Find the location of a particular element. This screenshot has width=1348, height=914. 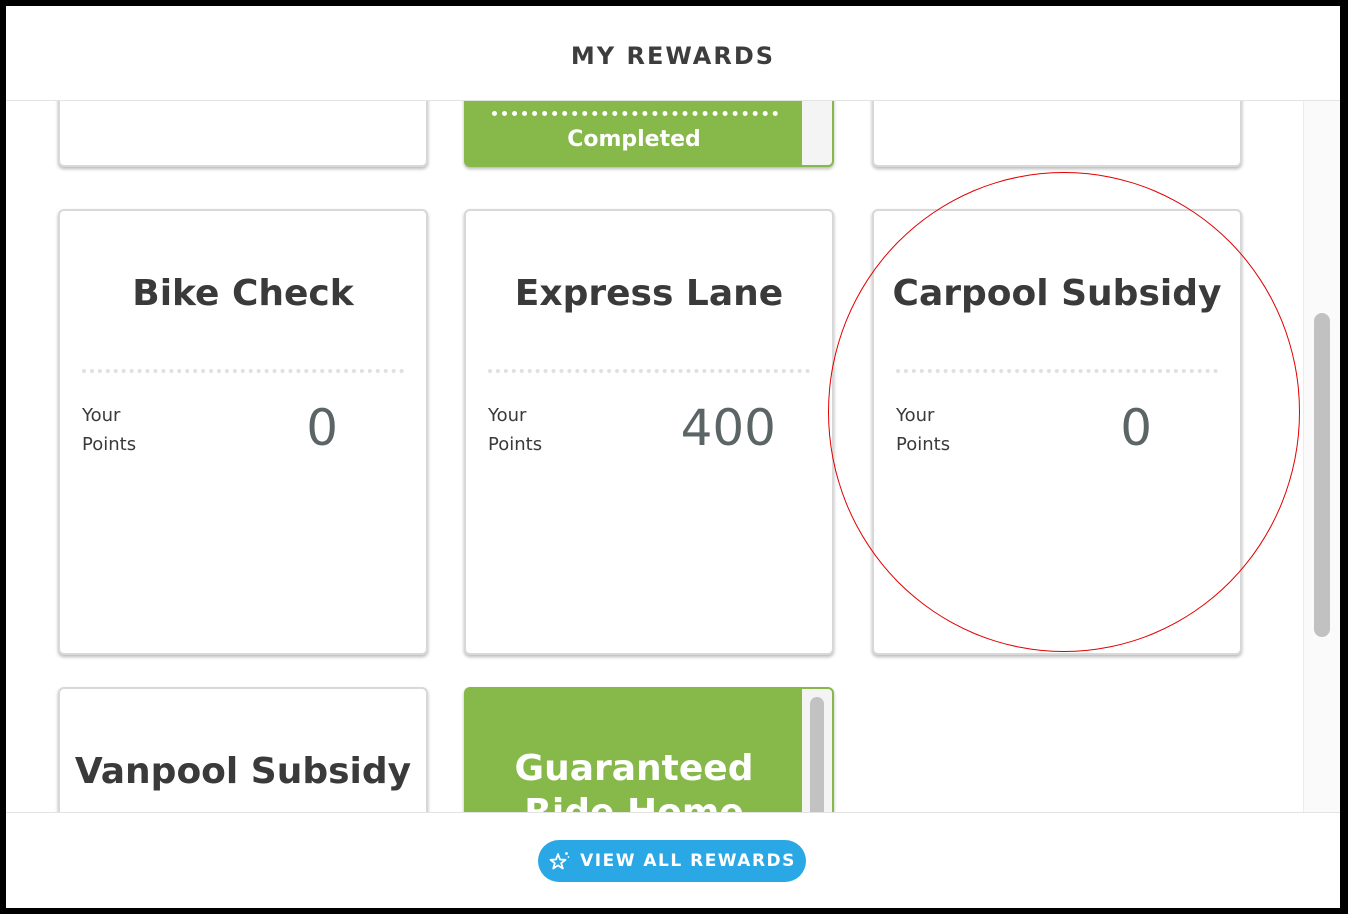

reward-title: Guaranteed Ride Home is located at coordinates (634, 780).